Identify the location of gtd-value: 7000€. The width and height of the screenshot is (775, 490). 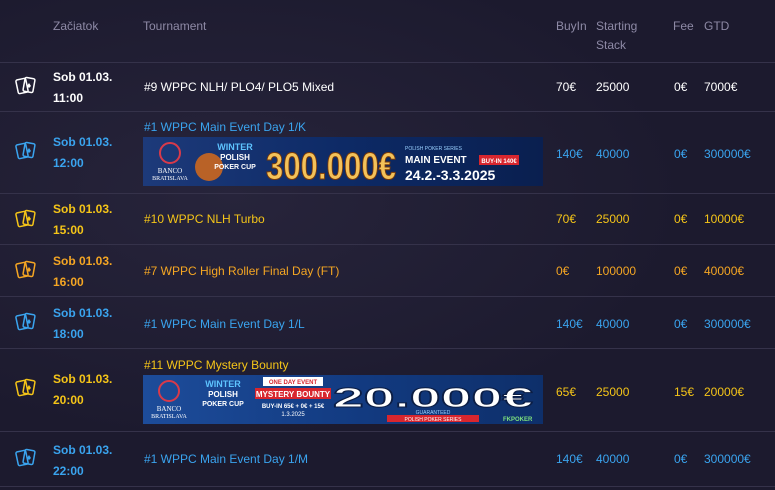
(721, 87).